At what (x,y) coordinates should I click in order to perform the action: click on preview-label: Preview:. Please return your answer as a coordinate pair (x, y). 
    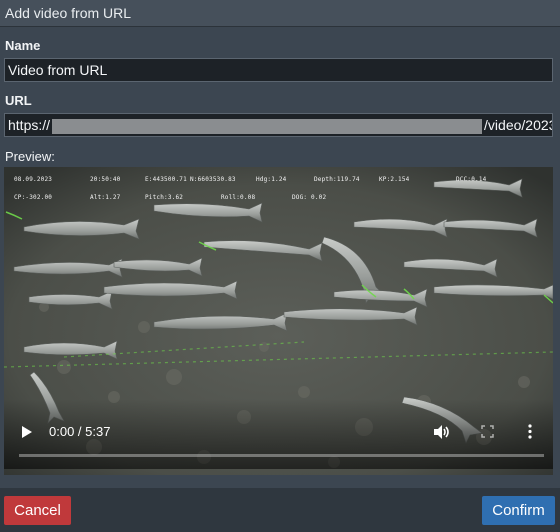
    Looking at the image, I should click on (30, 156).